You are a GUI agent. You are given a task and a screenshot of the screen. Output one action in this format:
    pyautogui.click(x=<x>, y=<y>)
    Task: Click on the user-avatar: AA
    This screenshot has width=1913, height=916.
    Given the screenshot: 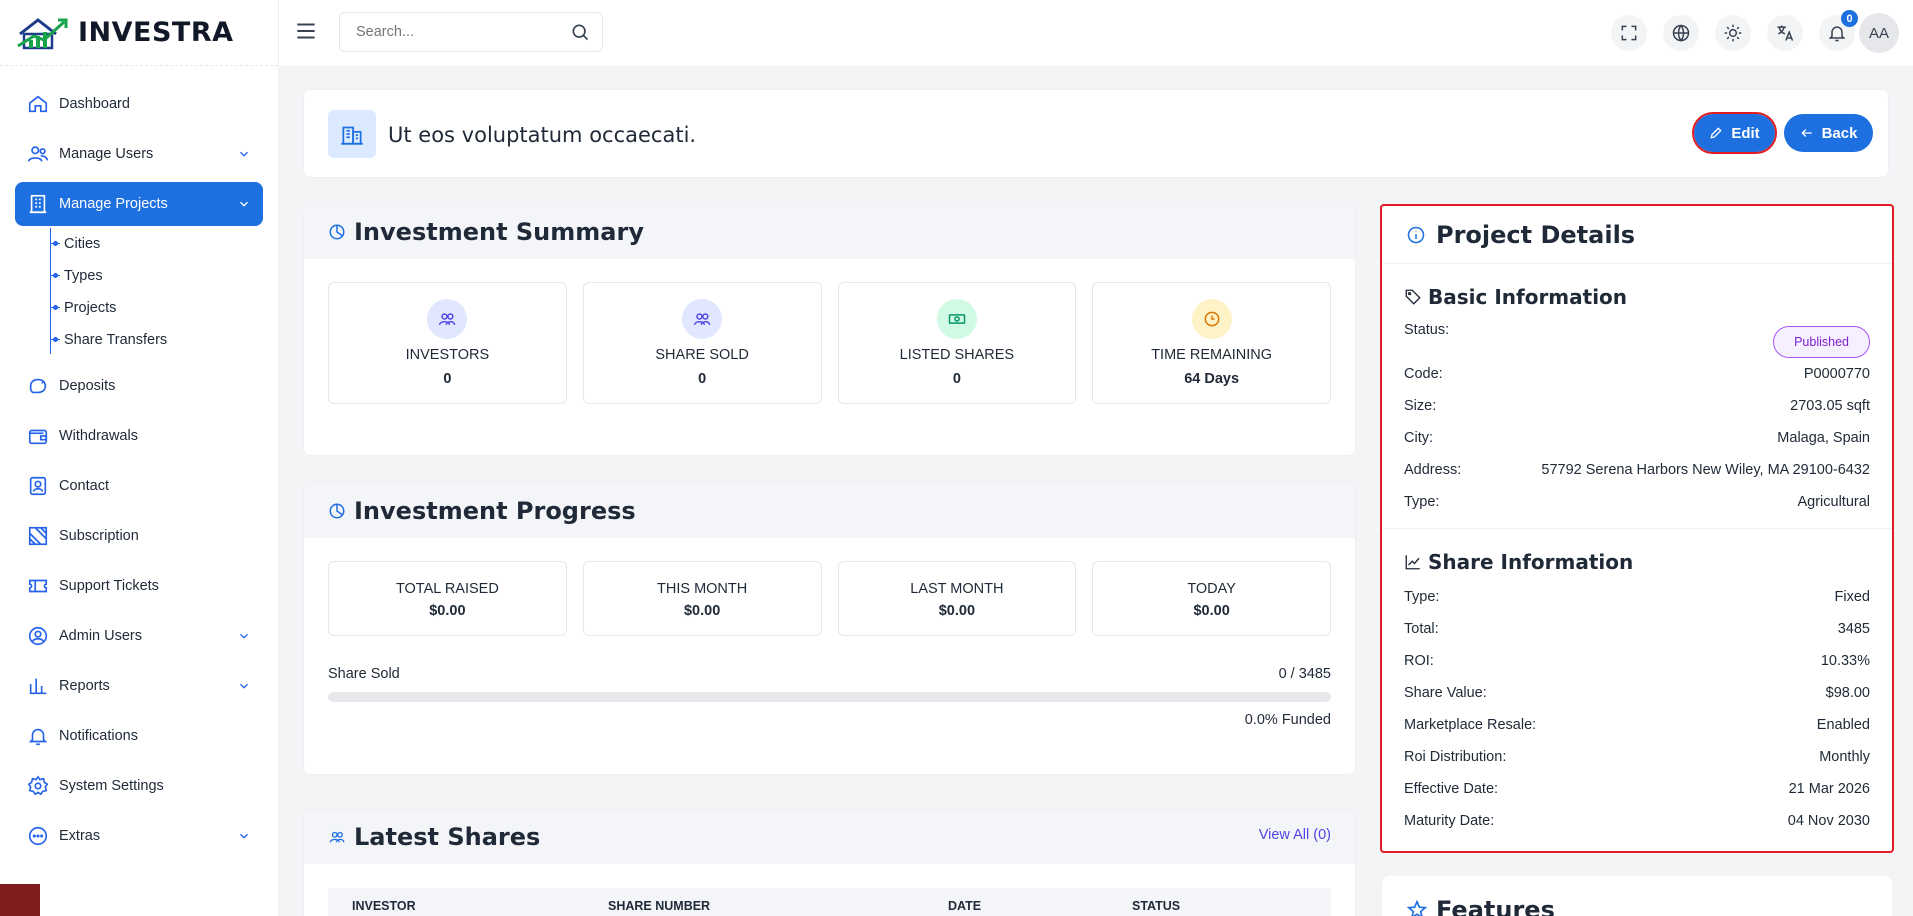 What is the action you would take?
    pyautogui.click(x=1879, y=33)
    